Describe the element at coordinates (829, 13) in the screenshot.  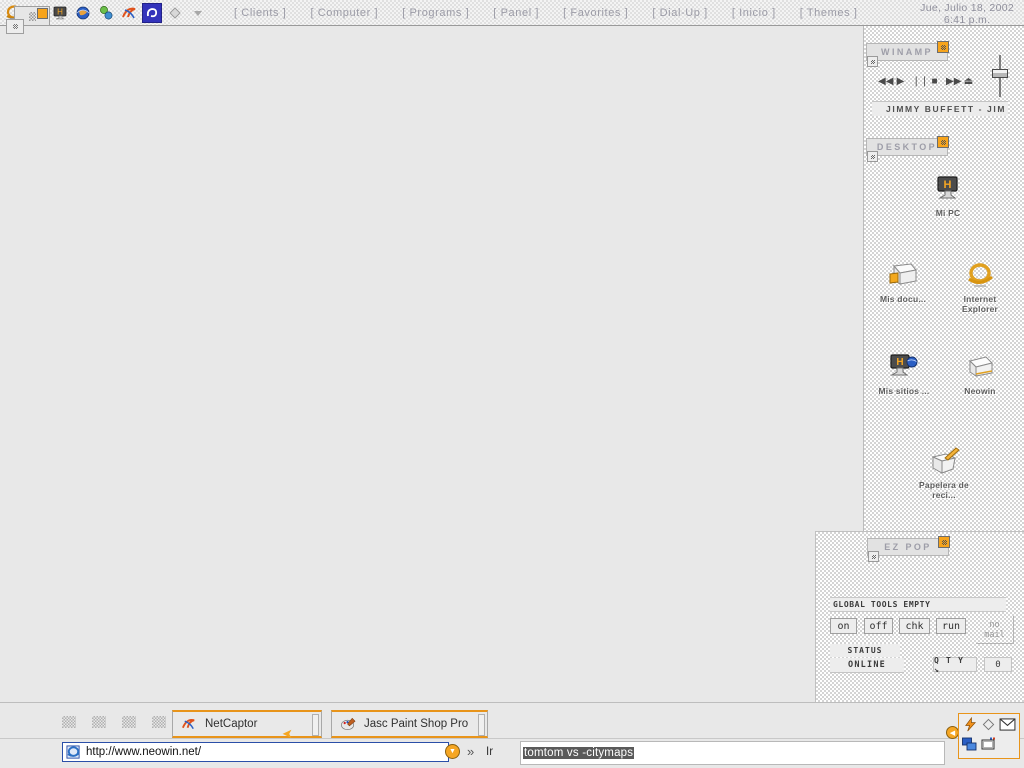
I see `menu-themes: [ Themes ]` at that location.